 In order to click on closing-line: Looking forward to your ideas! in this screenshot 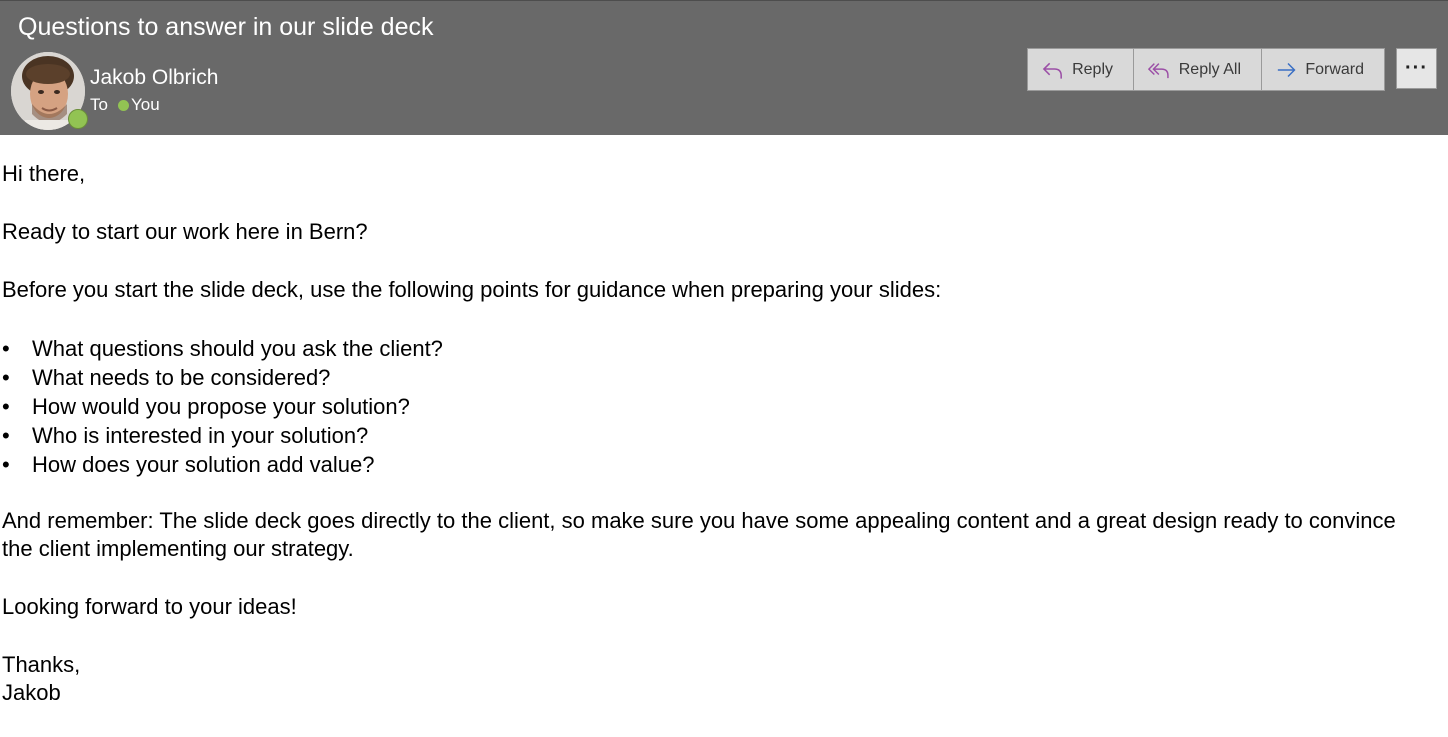, I will do `click(149, 606)`.